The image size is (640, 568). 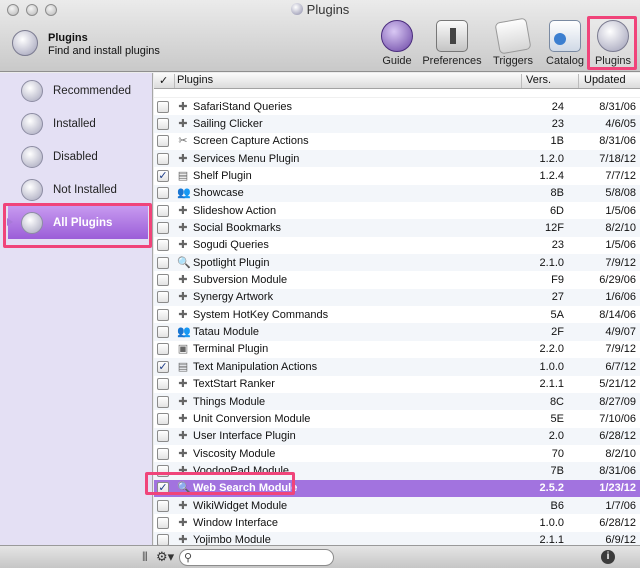 I want to click on table-row: ✚ Yojimbo Module 2.1.1 6/9/12, so click(x=397, y=538).